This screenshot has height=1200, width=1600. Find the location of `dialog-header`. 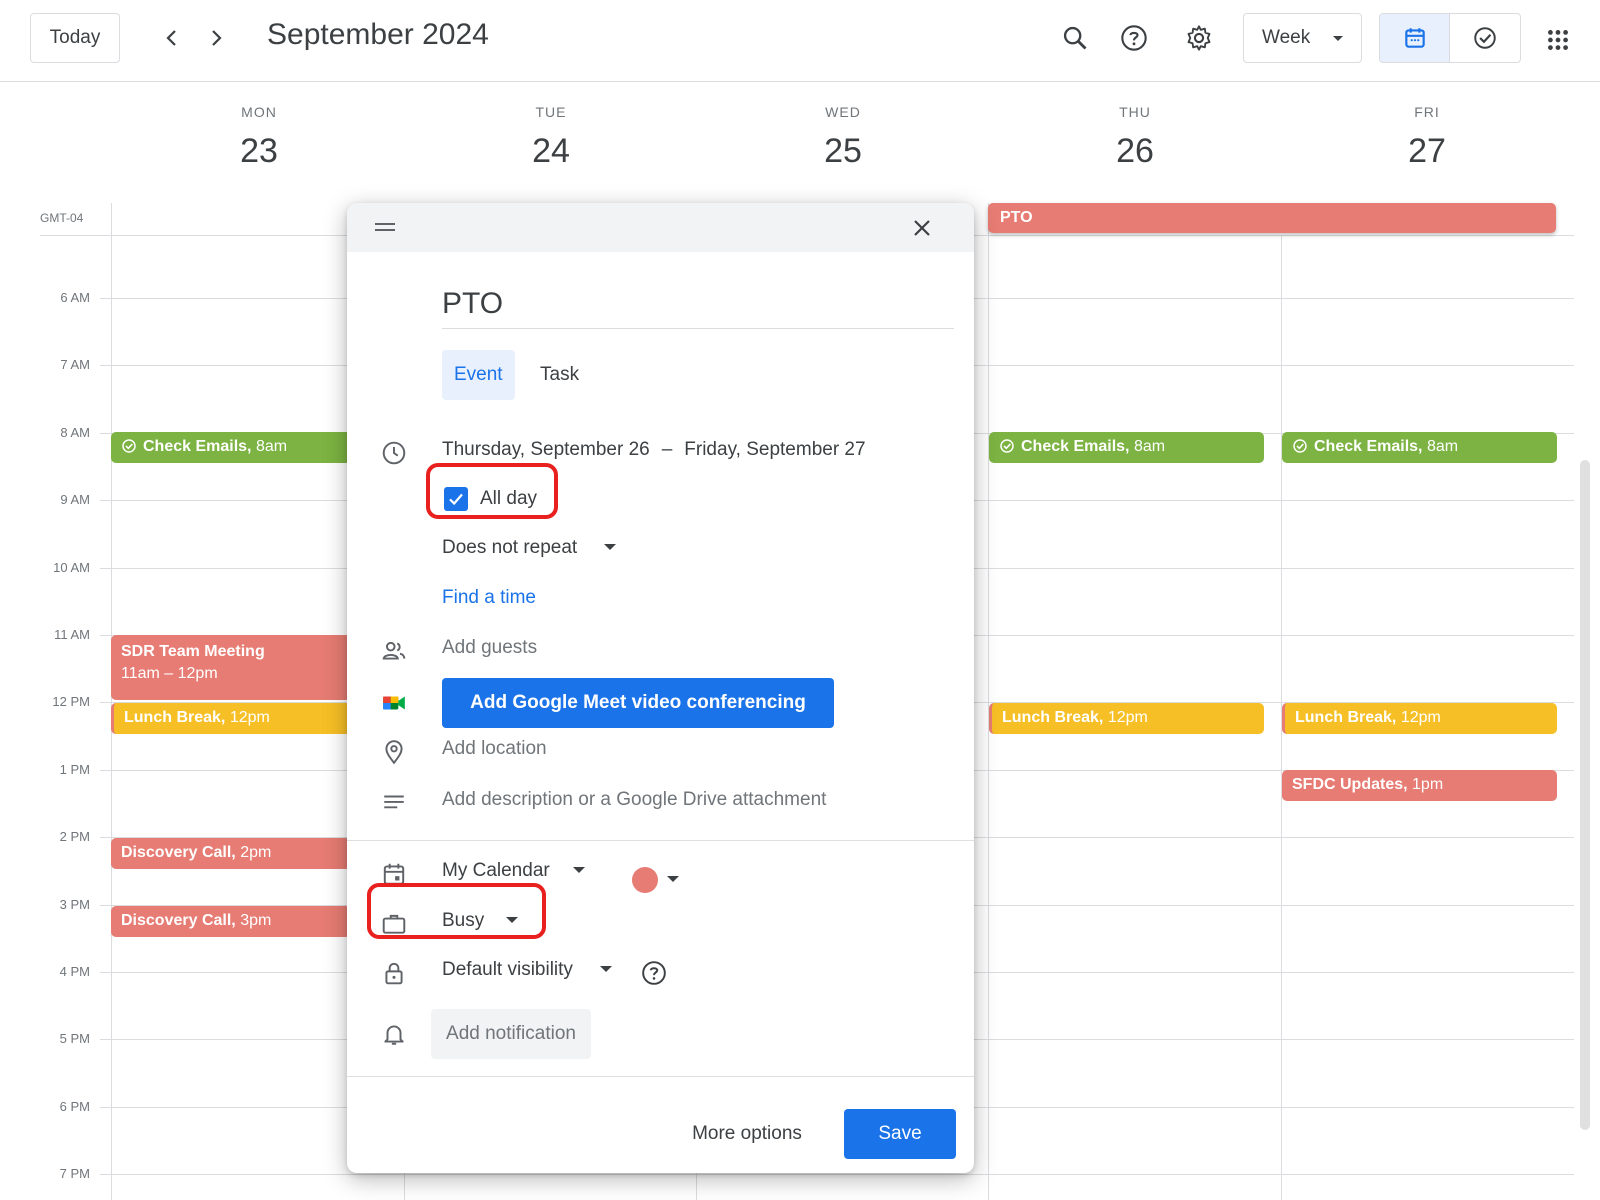

dialog-header is located at coordinates (660, 227).